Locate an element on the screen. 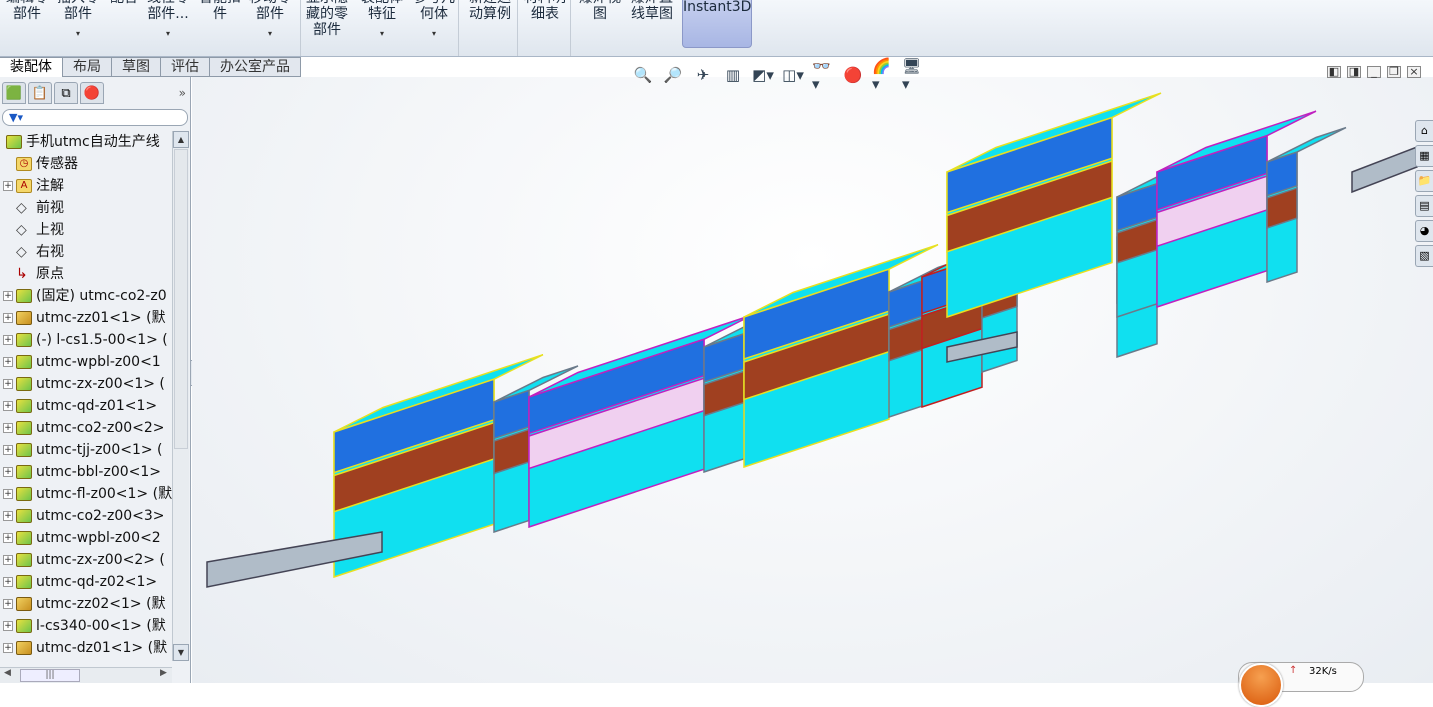  zoom-to-area-icon: 🔎 is located at coordinates (673, 75).